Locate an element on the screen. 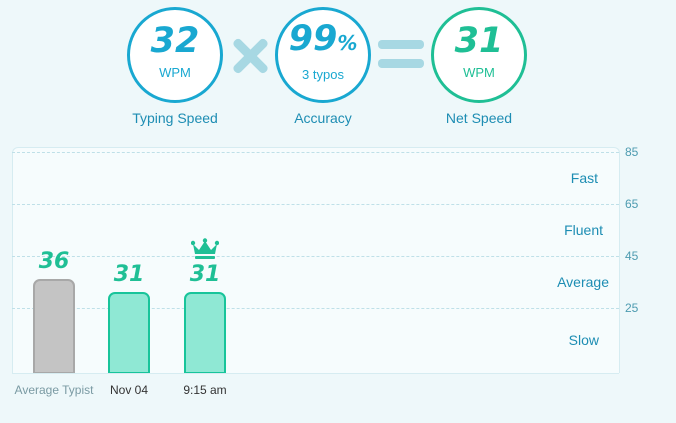 Image resolution: width=676 pixels, height=423 pixels. value-label-average-typist: 36 is located at coordinates (54, 262).